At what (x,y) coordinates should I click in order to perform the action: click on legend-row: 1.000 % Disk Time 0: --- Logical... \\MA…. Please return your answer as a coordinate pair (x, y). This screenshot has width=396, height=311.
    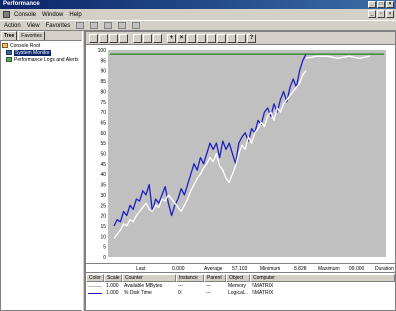
    Looking at the image, I should click on (240, 293).